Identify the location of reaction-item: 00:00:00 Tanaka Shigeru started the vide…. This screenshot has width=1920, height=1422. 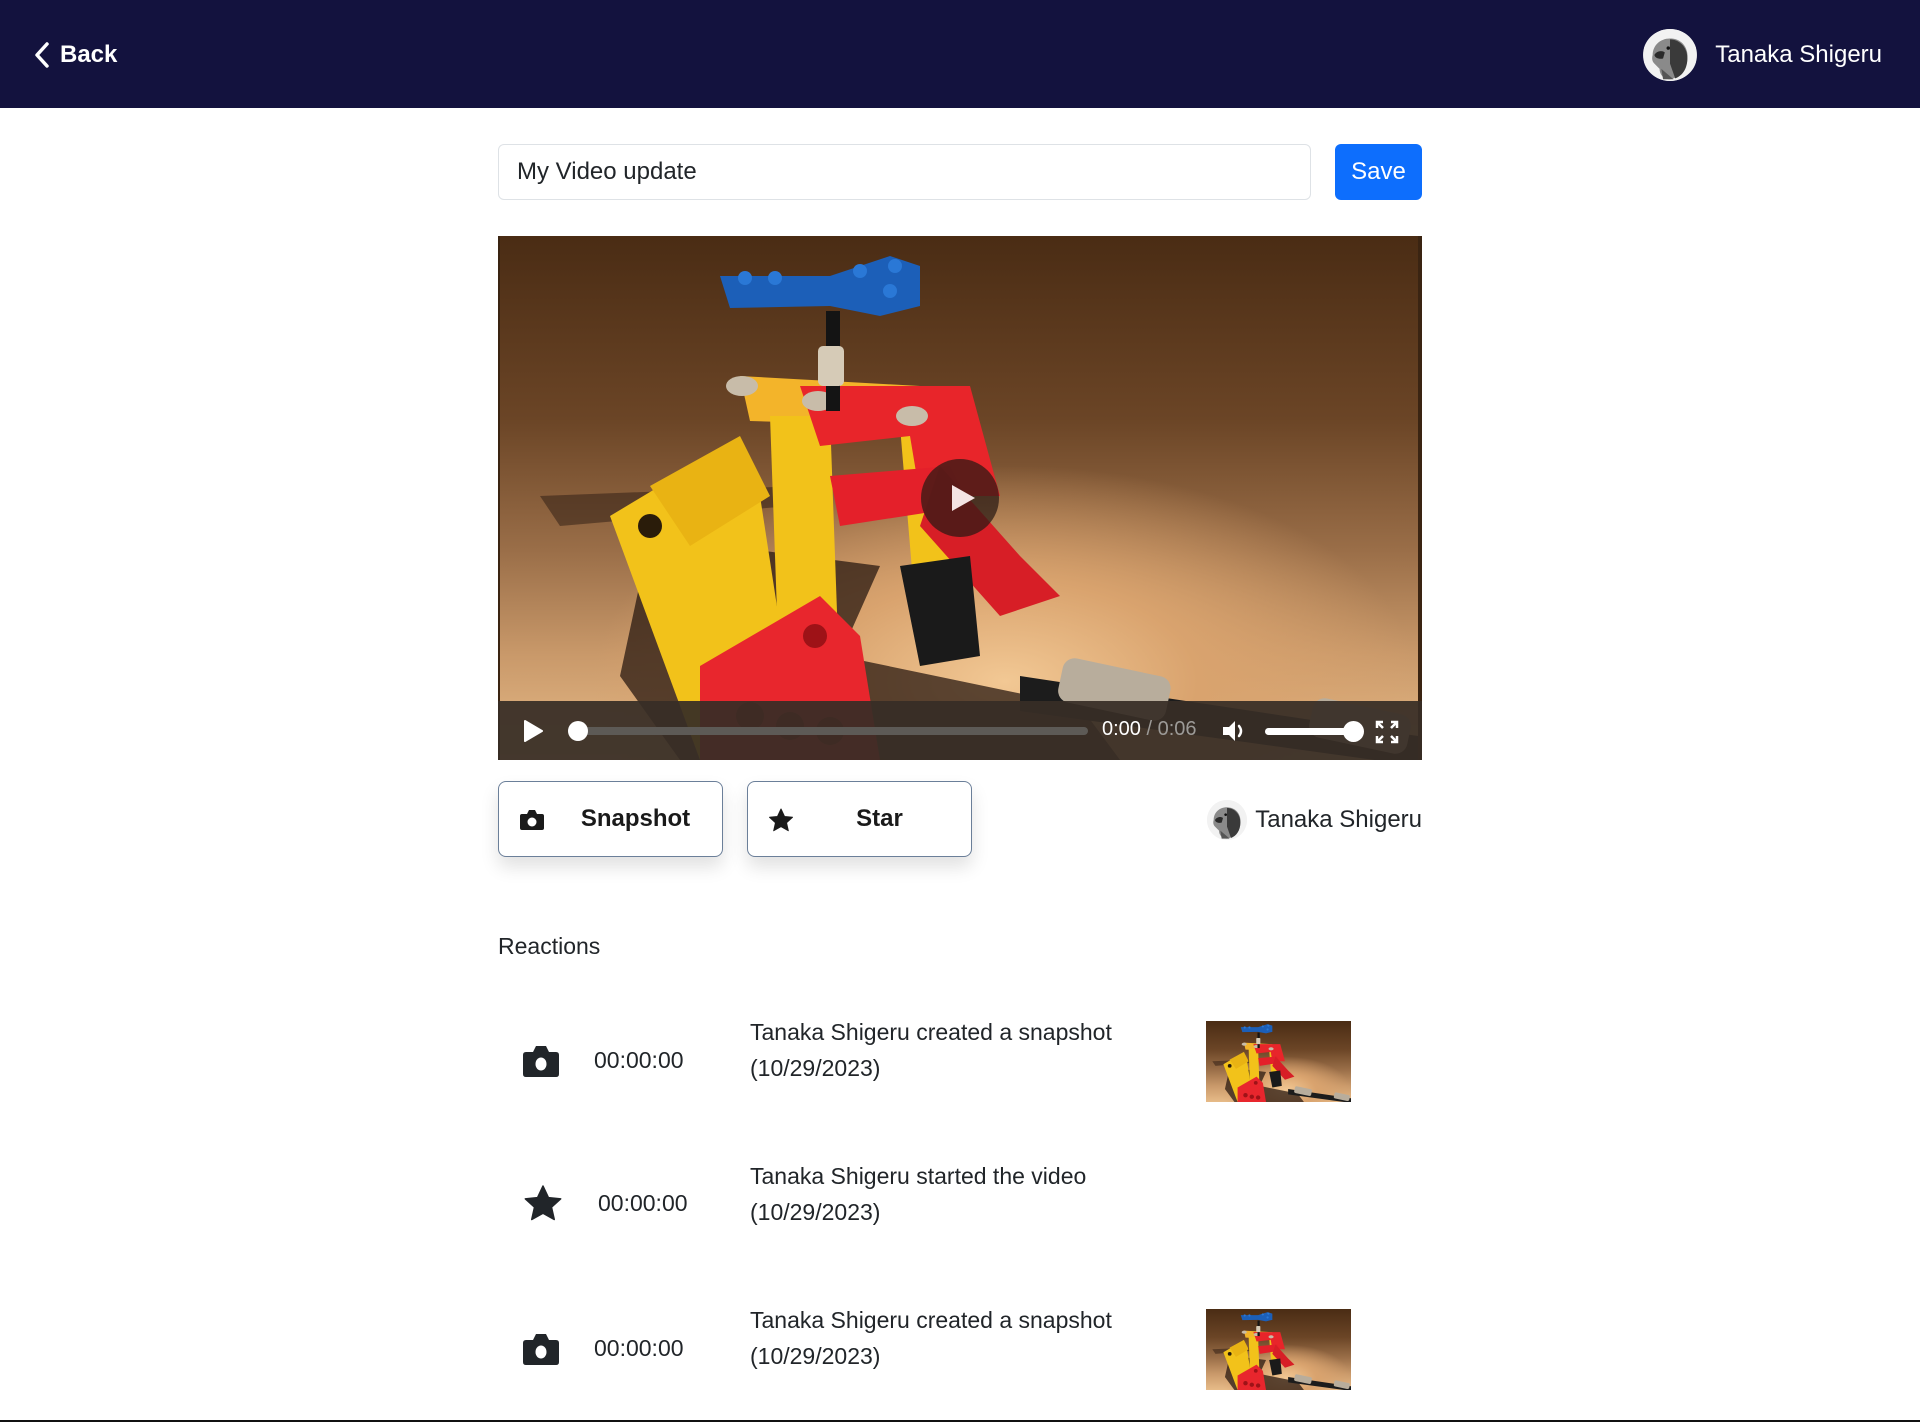
(960, 1204).